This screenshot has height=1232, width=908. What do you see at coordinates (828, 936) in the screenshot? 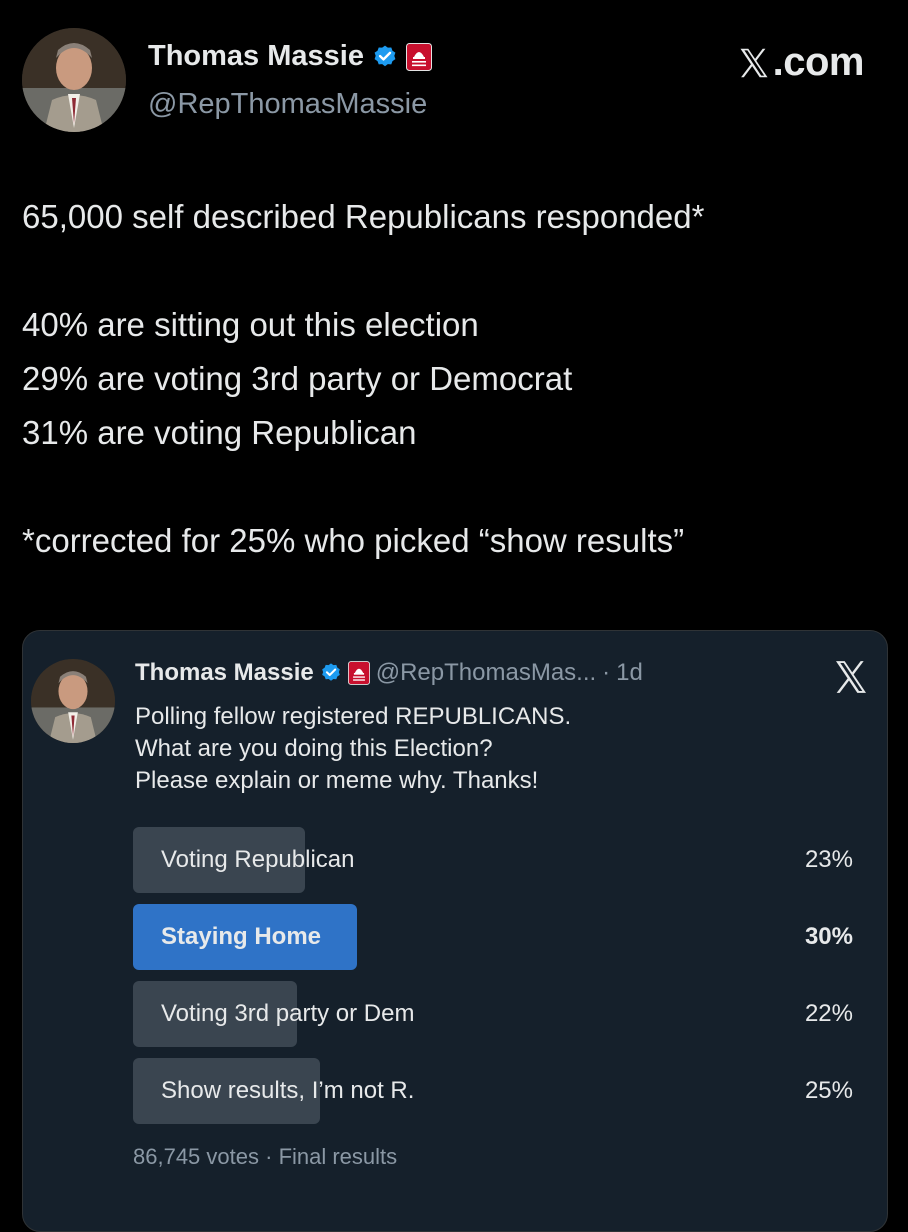
I see `poll-option-percent: 30%` at bounding box center [828, 936].